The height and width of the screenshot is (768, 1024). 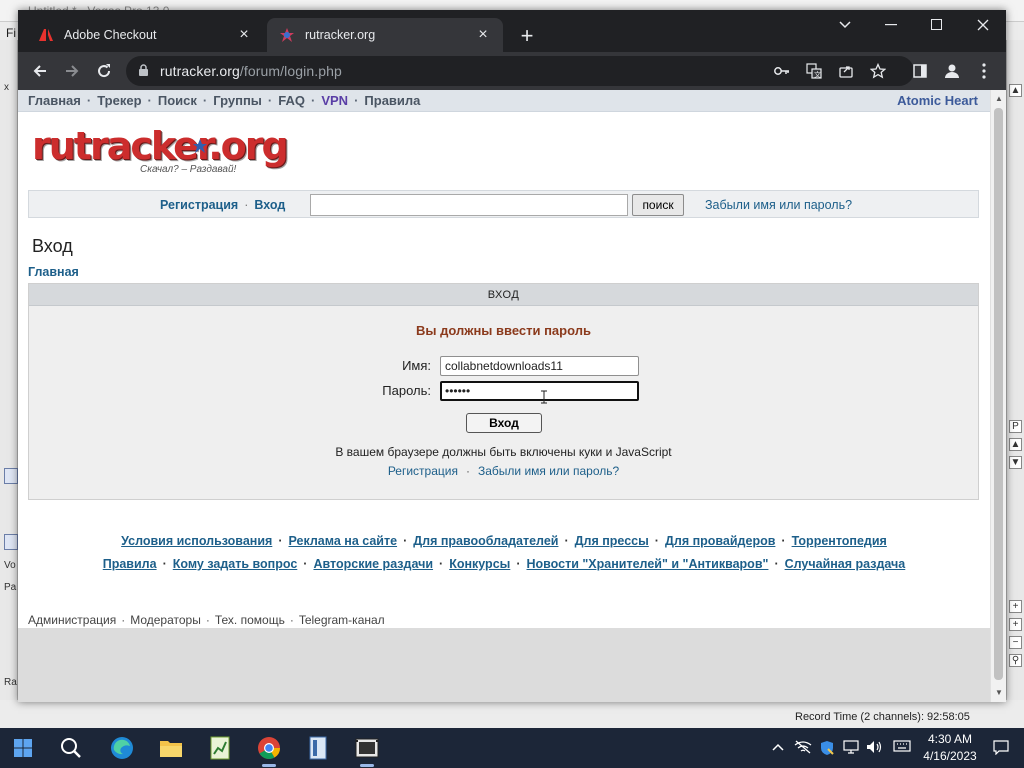 I want to click on translate-icon: 文, so click(x=814, y=71).